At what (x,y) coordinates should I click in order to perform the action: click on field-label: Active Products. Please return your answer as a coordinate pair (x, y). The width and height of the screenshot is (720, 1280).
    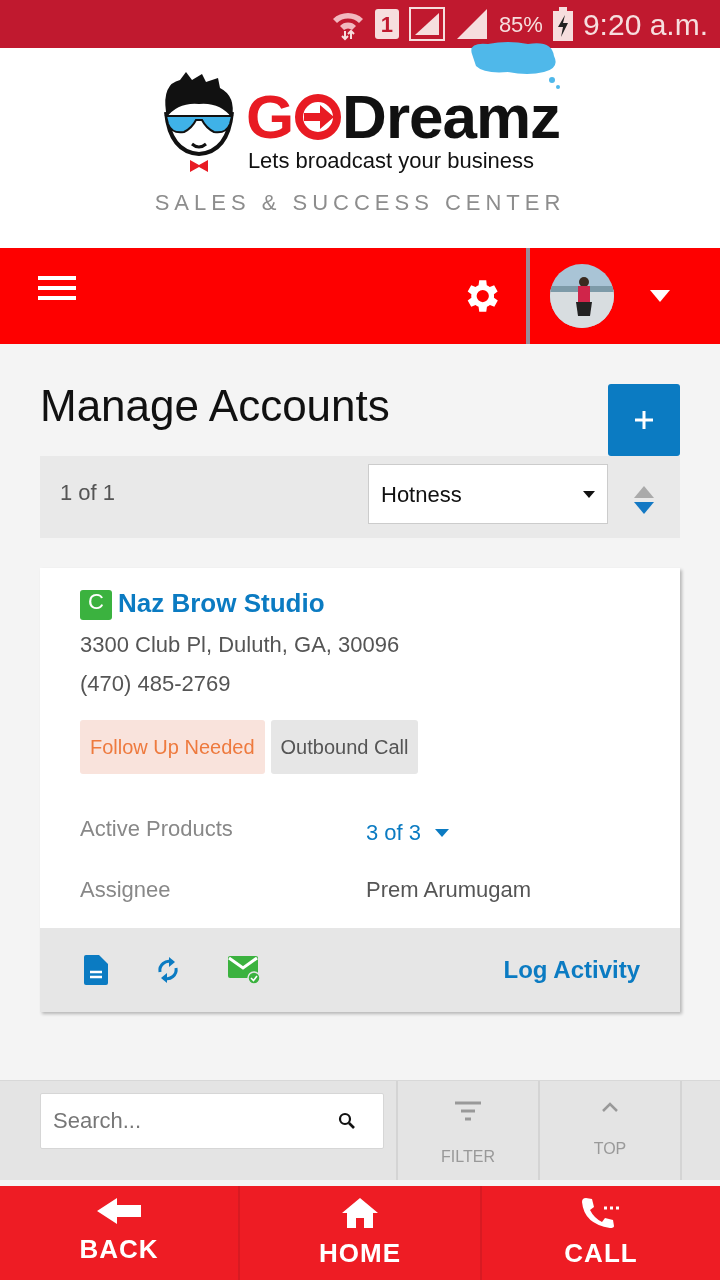
    Looking at the image, I should click on (157, 829).